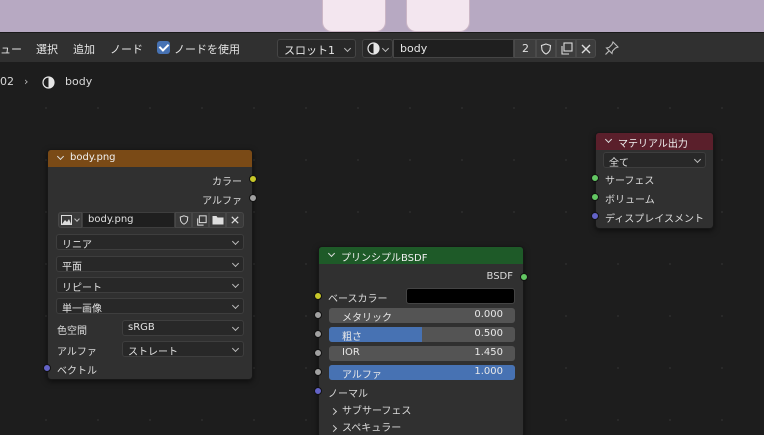 This screenshot has width=764, height=435. Describe the element at coordinates (422, 315) in the screenshot. I see `metallic-slider: メタリック 0.000` at that location.